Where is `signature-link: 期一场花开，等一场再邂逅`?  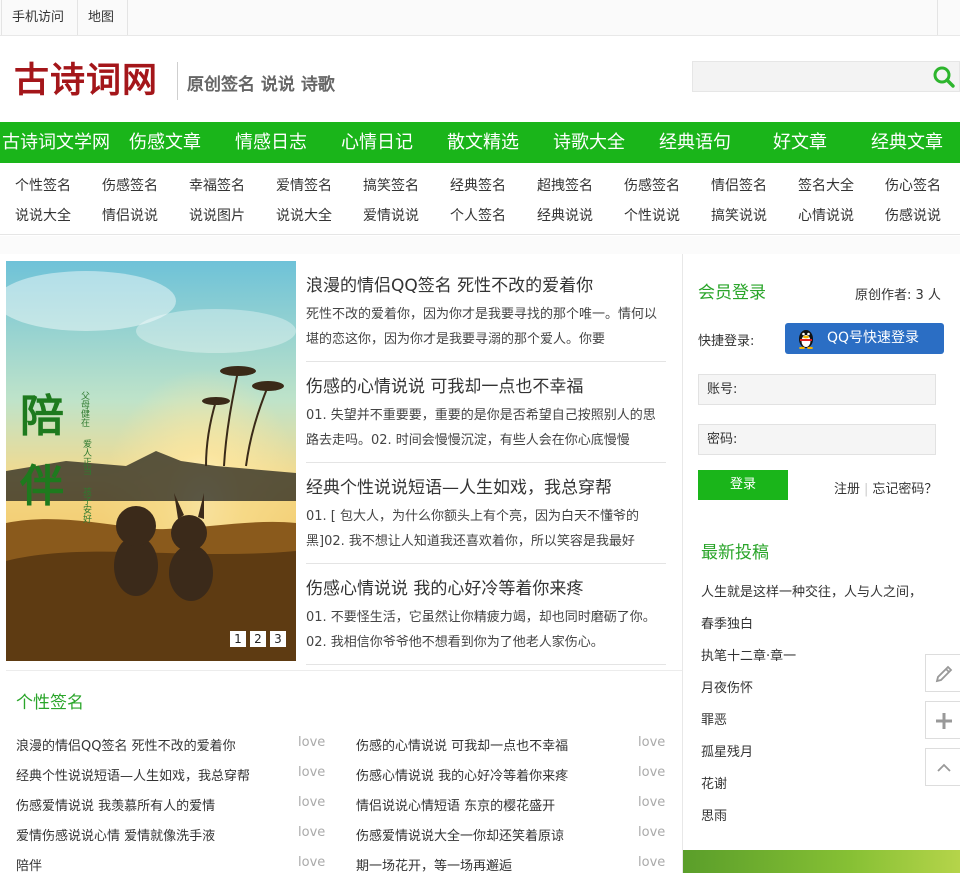
signature-link: 期一场花开，等一场再邂逅 is located at coordinates (434, 864).